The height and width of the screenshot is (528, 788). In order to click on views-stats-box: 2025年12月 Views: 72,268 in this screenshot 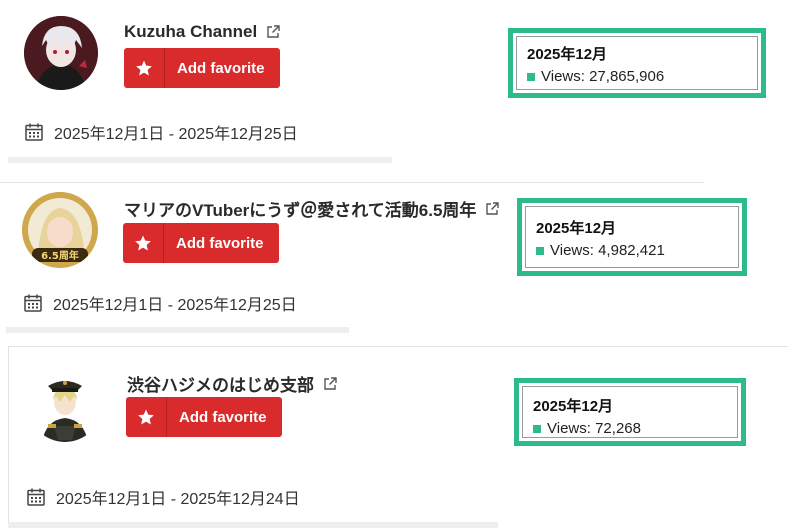, I will do `click(630, 412)`.